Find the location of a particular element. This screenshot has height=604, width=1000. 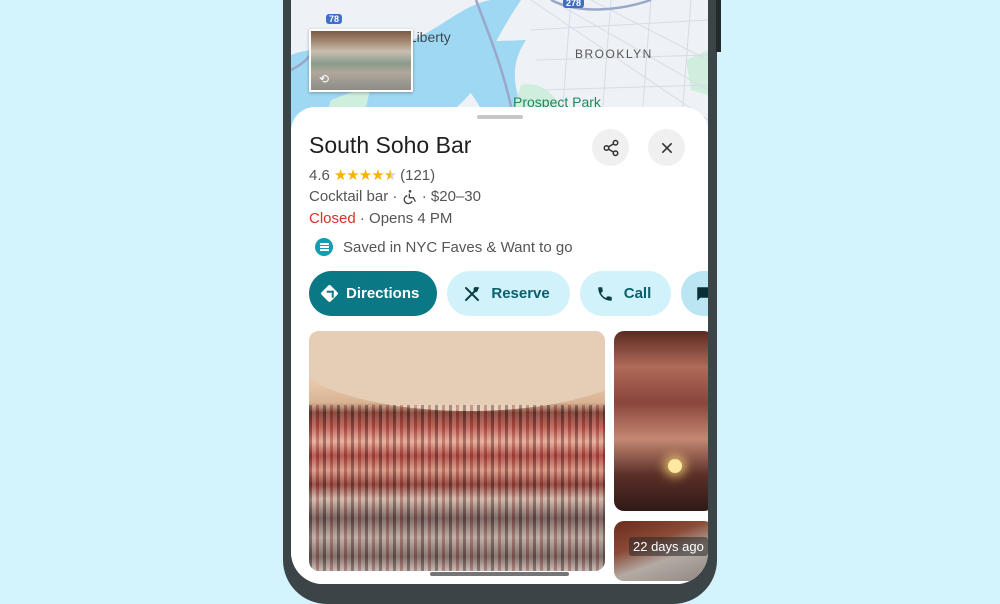

message-icon is located at coordinates (702, 293).